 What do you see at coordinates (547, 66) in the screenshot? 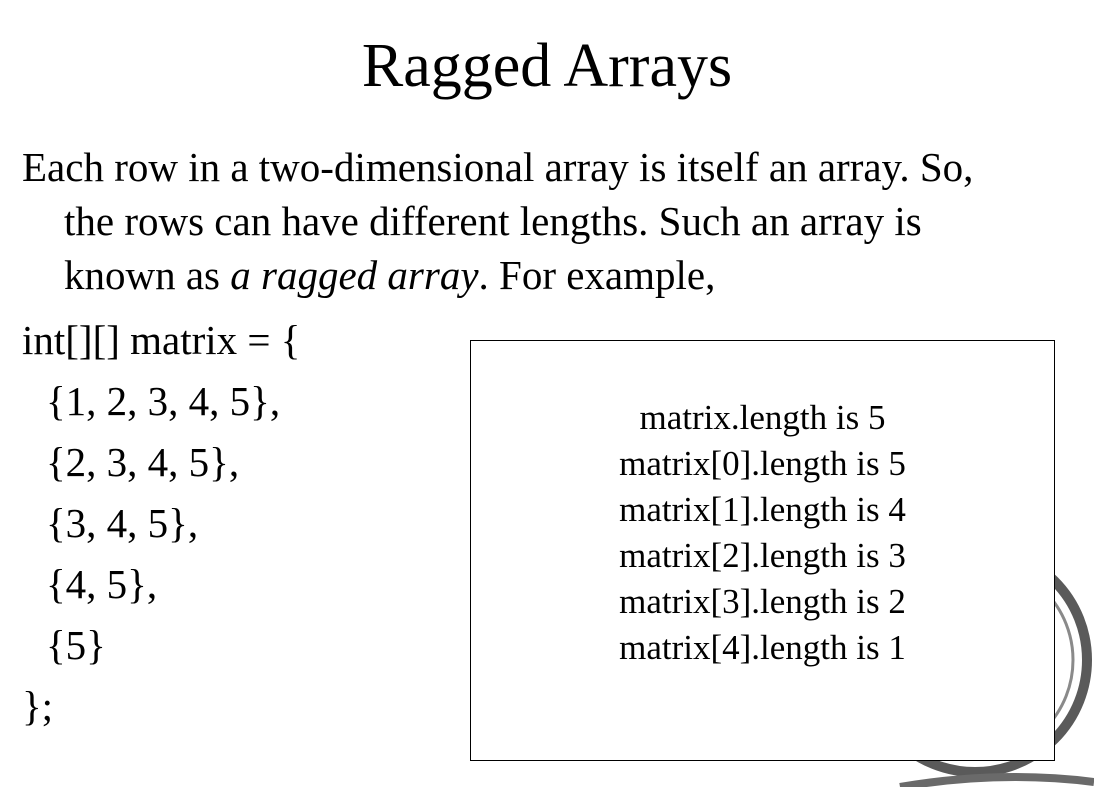
I see `slide-title: Ragged Arrays` at bounding box center [547, 66].